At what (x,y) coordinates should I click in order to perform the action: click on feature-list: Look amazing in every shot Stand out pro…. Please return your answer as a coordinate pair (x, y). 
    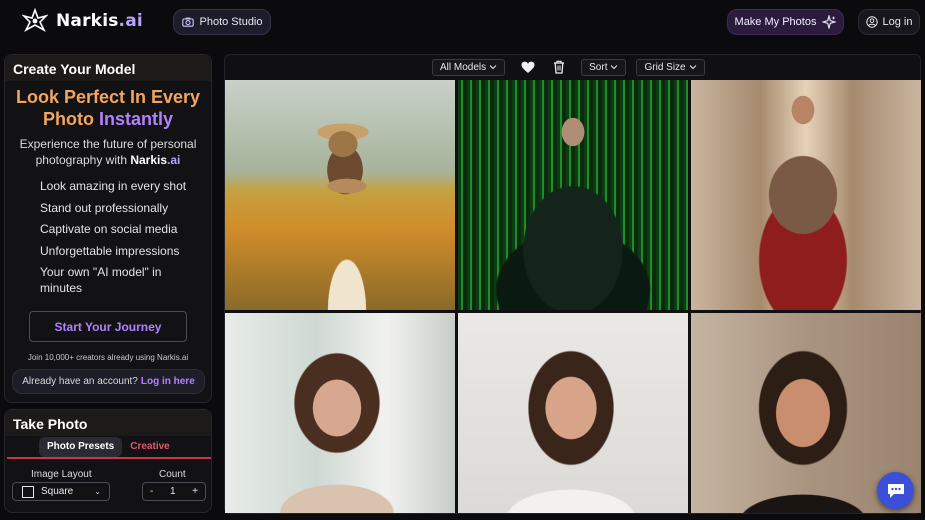
    Looking at the image, I should click on (108, 237).